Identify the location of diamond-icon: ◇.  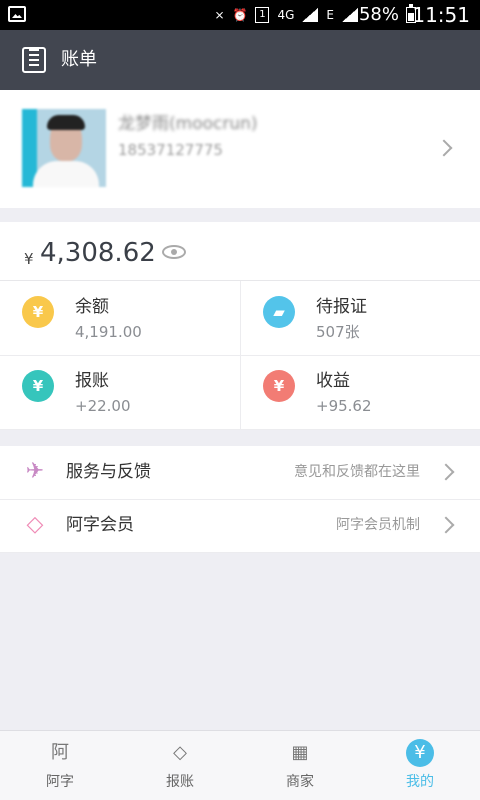
(35, 524).